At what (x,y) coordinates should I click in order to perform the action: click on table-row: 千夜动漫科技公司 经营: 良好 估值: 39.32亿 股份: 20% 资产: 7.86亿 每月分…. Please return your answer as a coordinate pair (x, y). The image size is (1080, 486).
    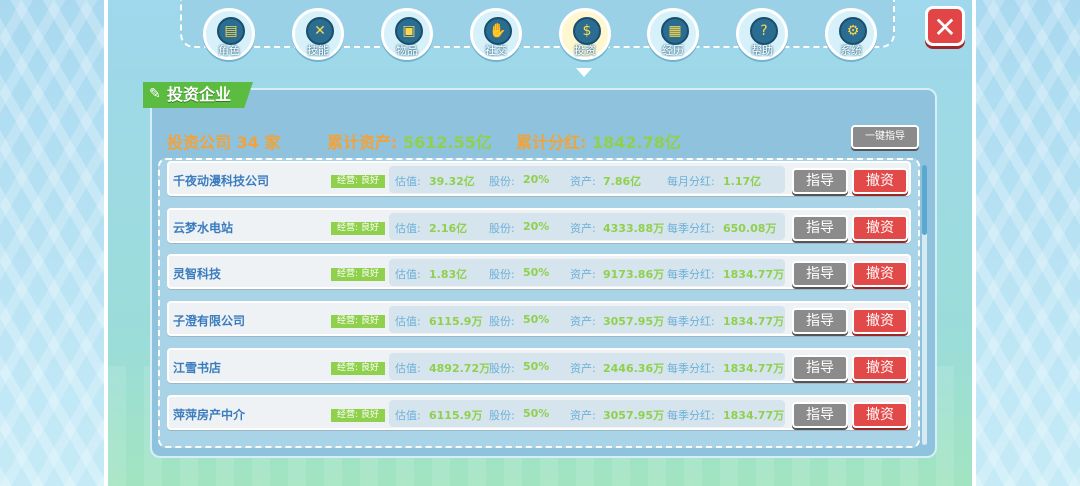
    Looking at the image, I should click on (539, 178).